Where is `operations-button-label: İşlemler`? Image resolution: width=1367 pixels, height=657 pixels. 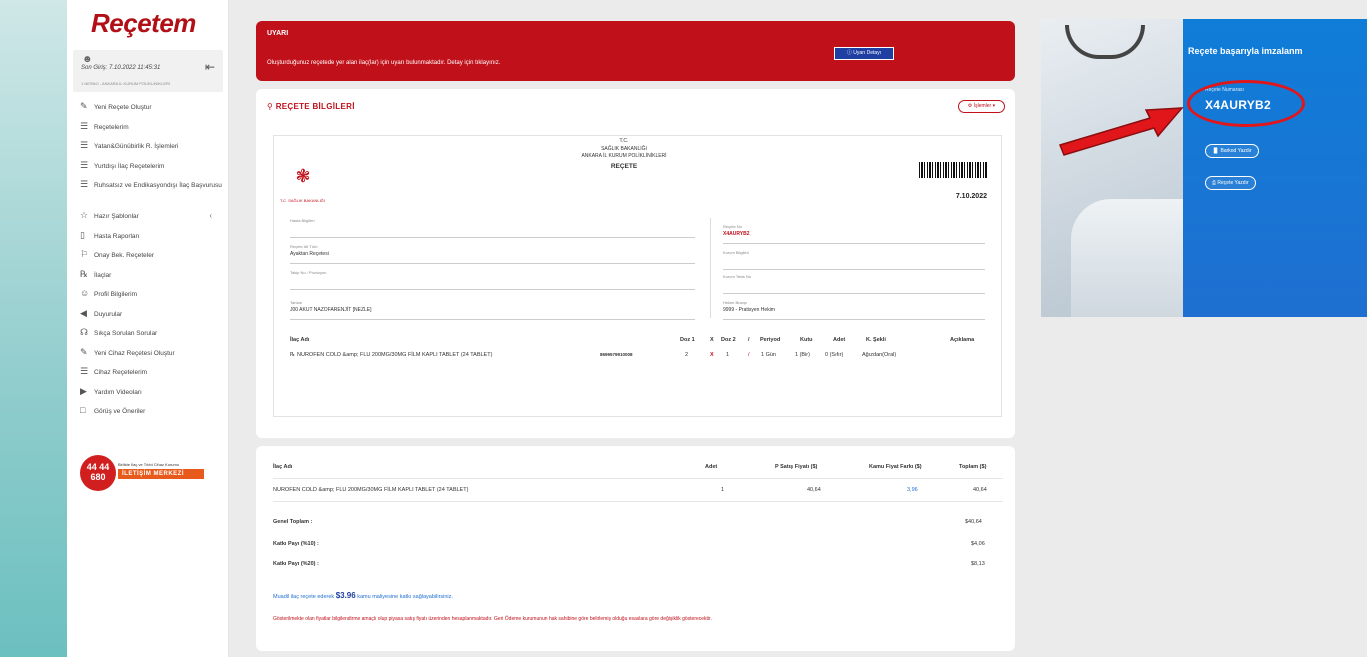 operations-button-label: İşlemler is located at coordinates (982, 106).